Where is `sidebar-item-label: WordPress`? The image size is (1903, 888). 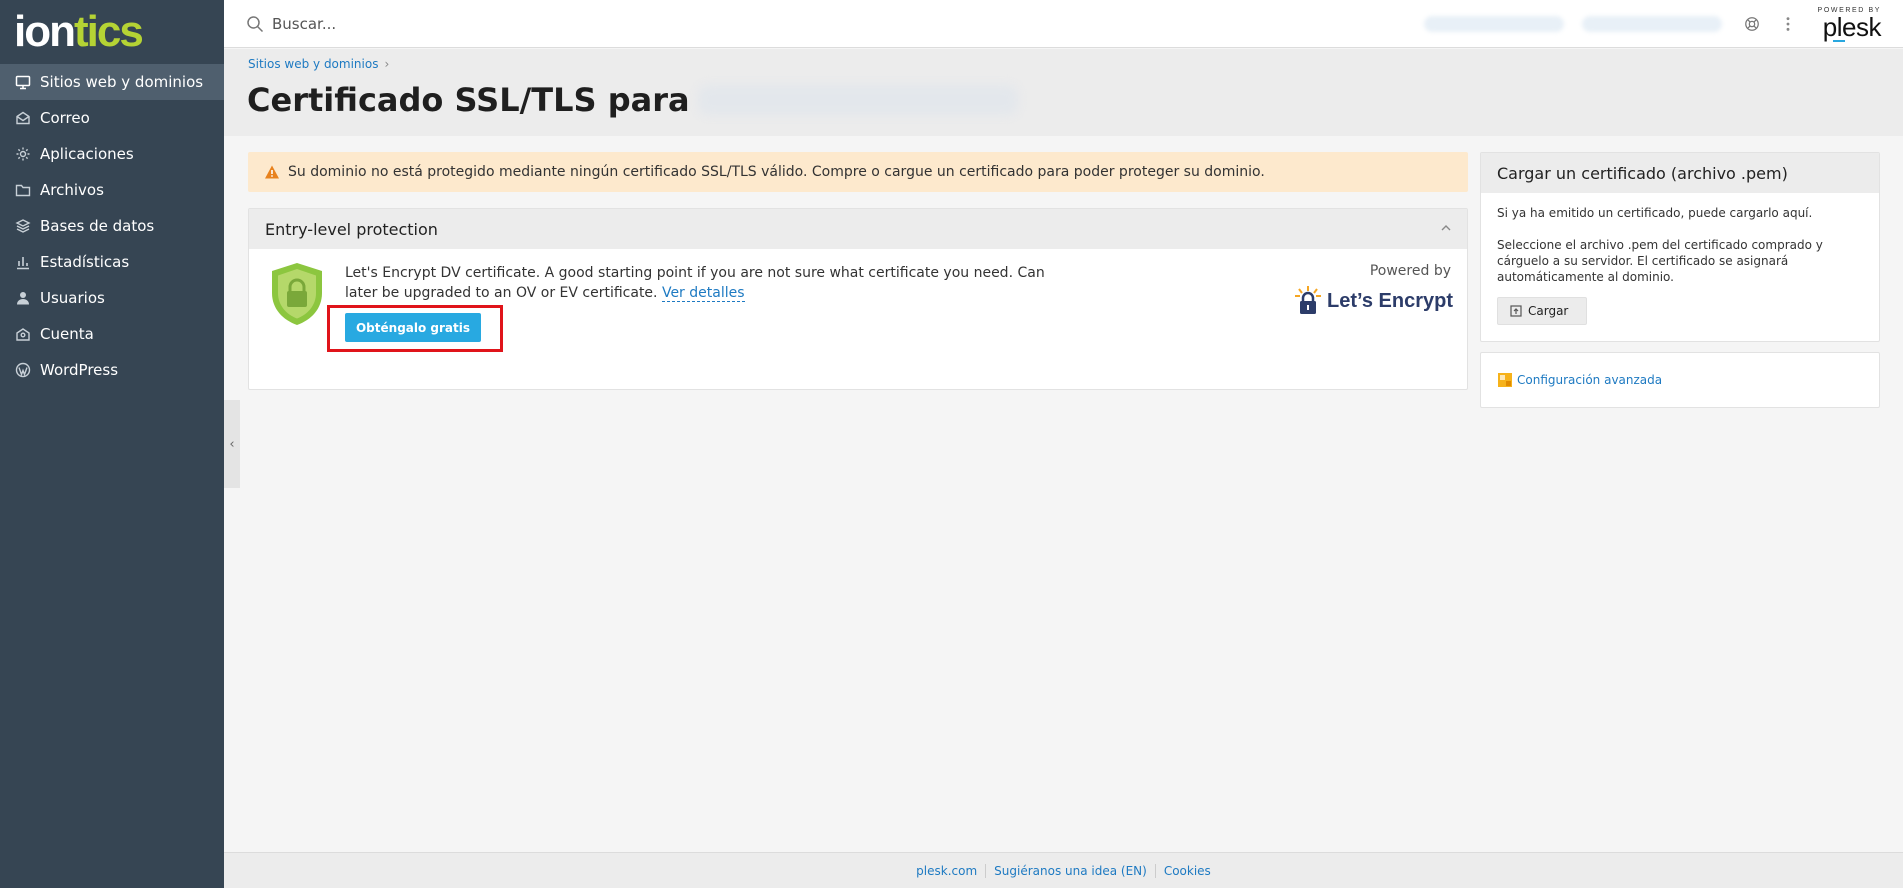
sidebar-item-label: WordPress is located at coordinates (79, 370).